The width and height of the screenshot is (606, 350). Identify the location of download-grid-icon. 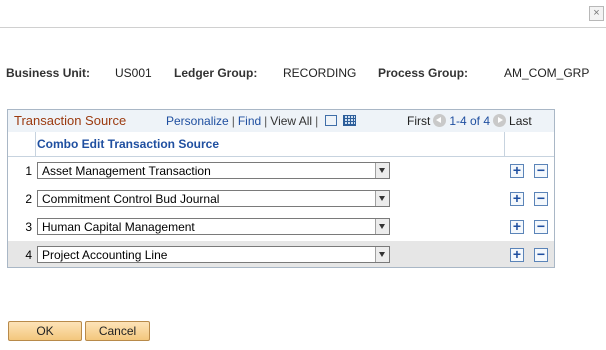
(350, 120).